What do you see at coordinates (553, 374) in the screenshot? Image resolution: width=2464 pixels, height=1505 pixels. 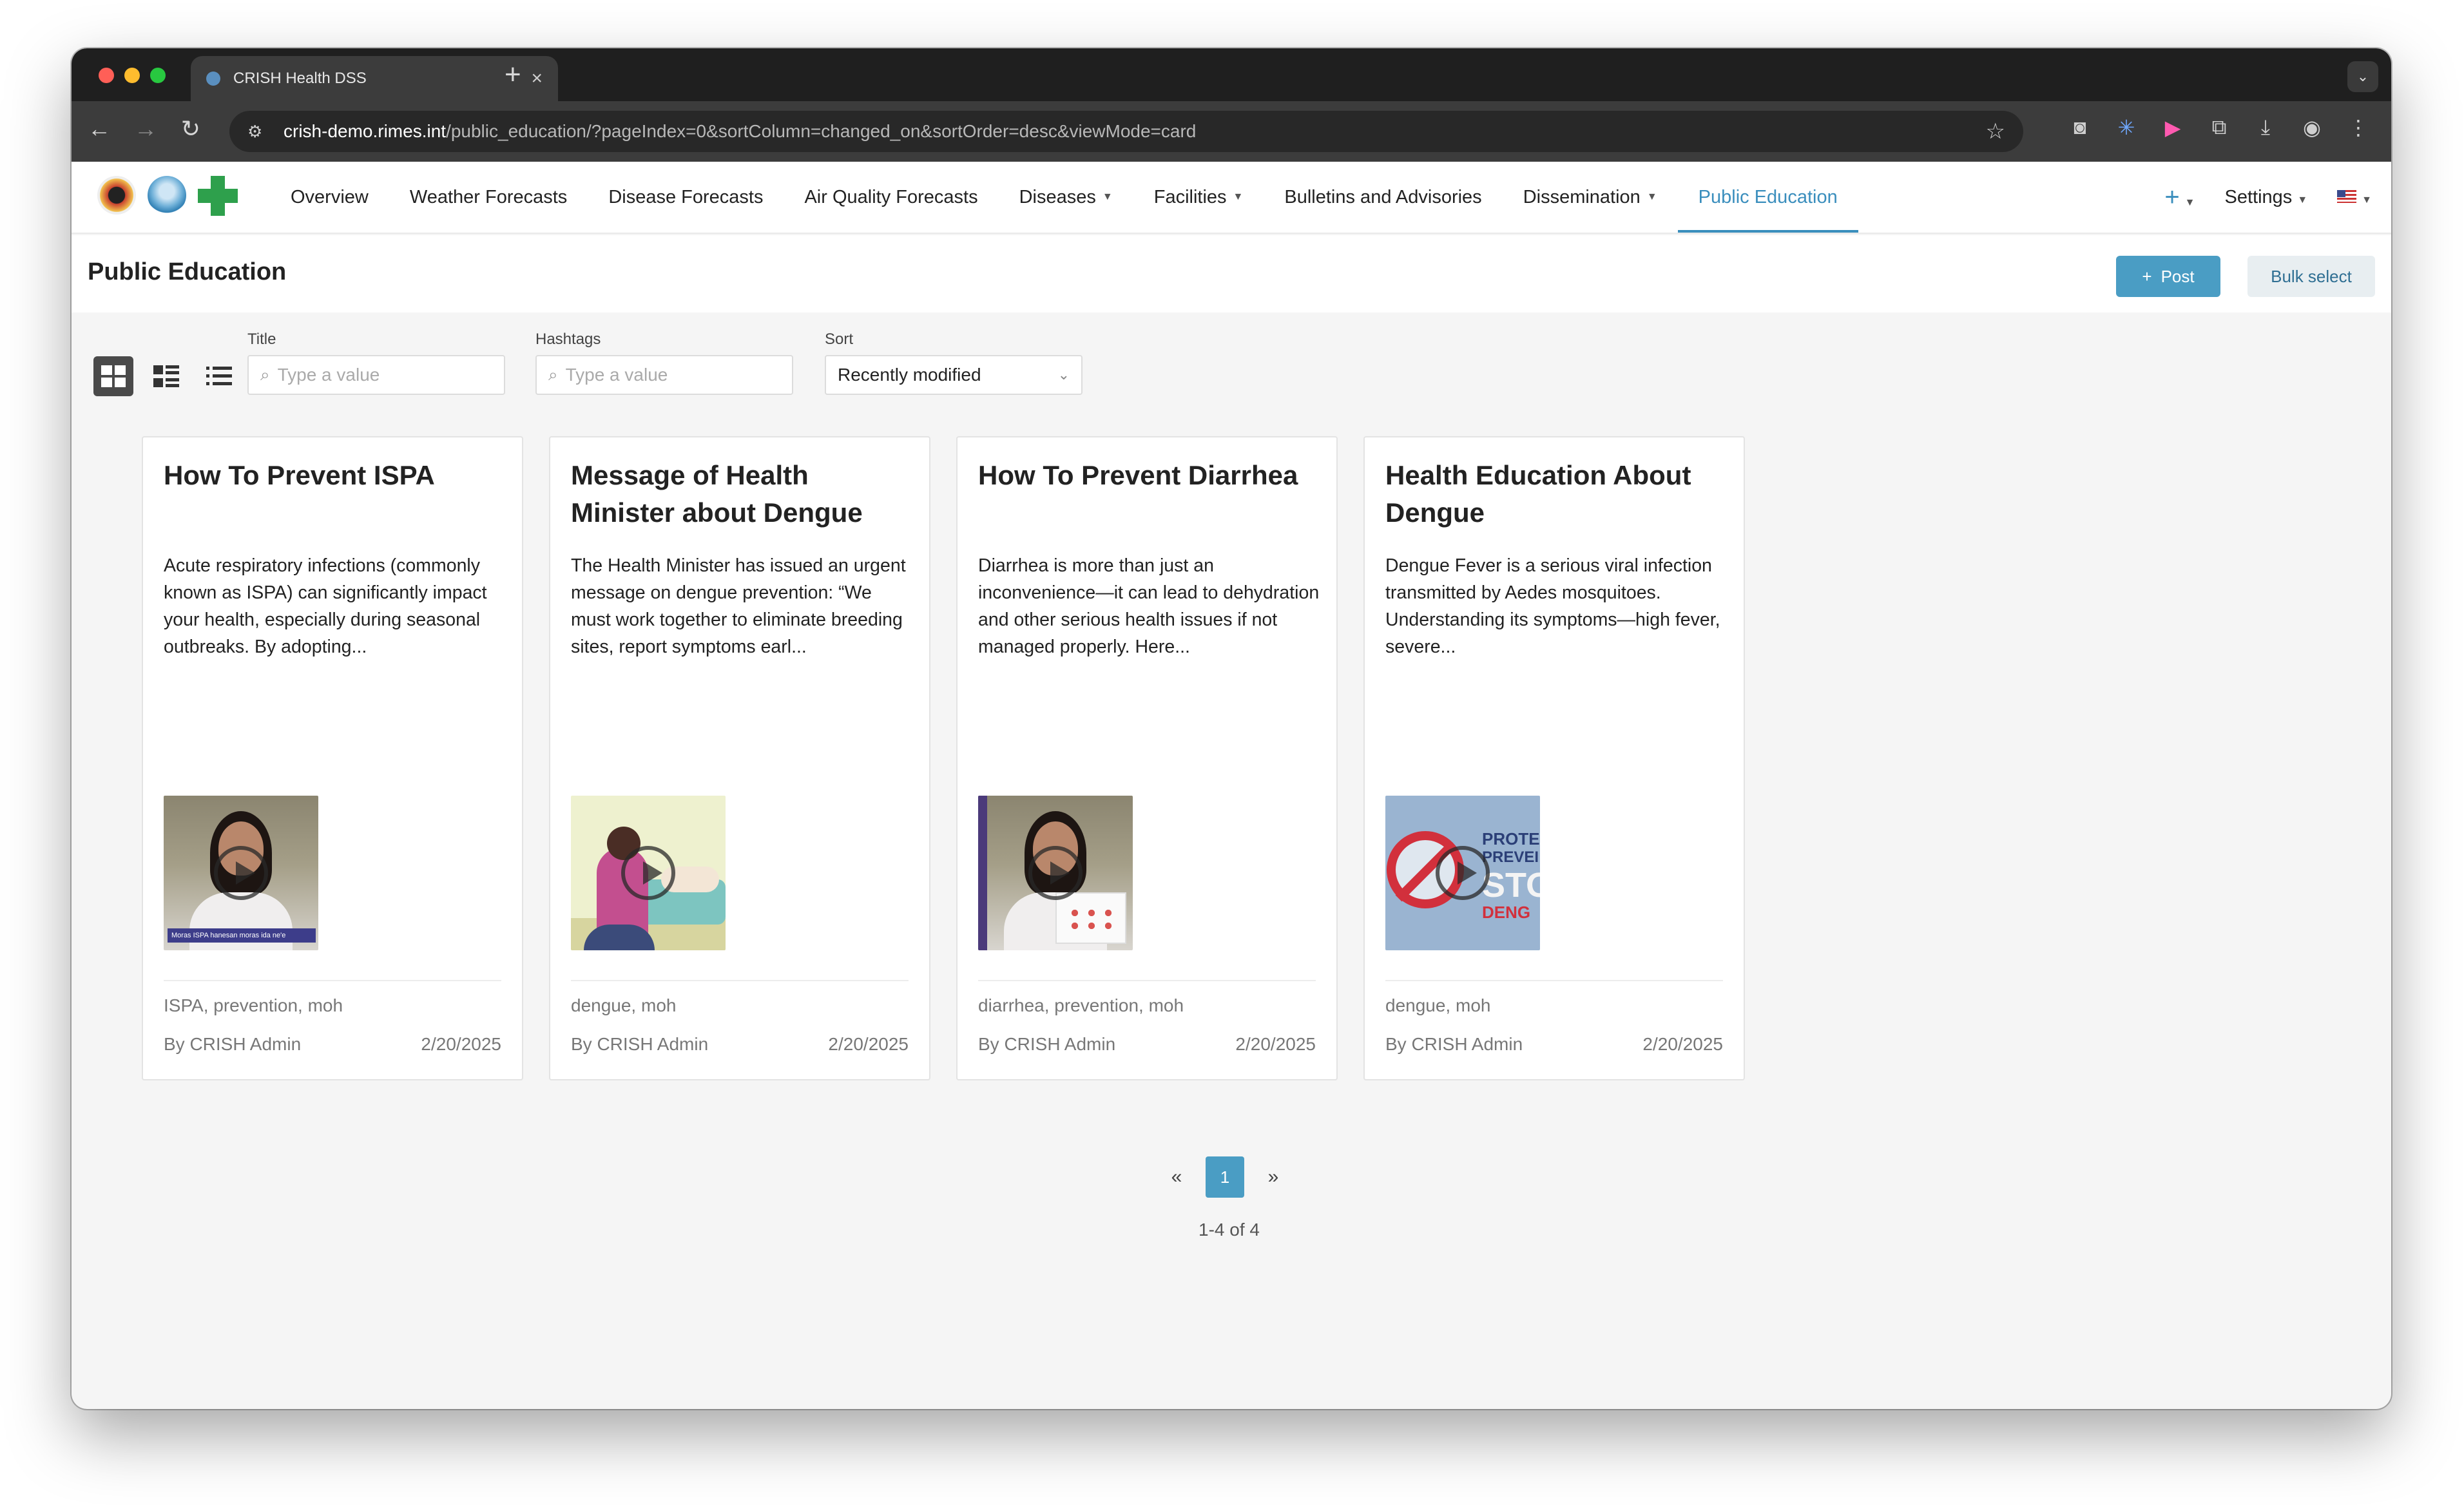 I see `search-icon: ⌕` at bounding box center [553, 374].